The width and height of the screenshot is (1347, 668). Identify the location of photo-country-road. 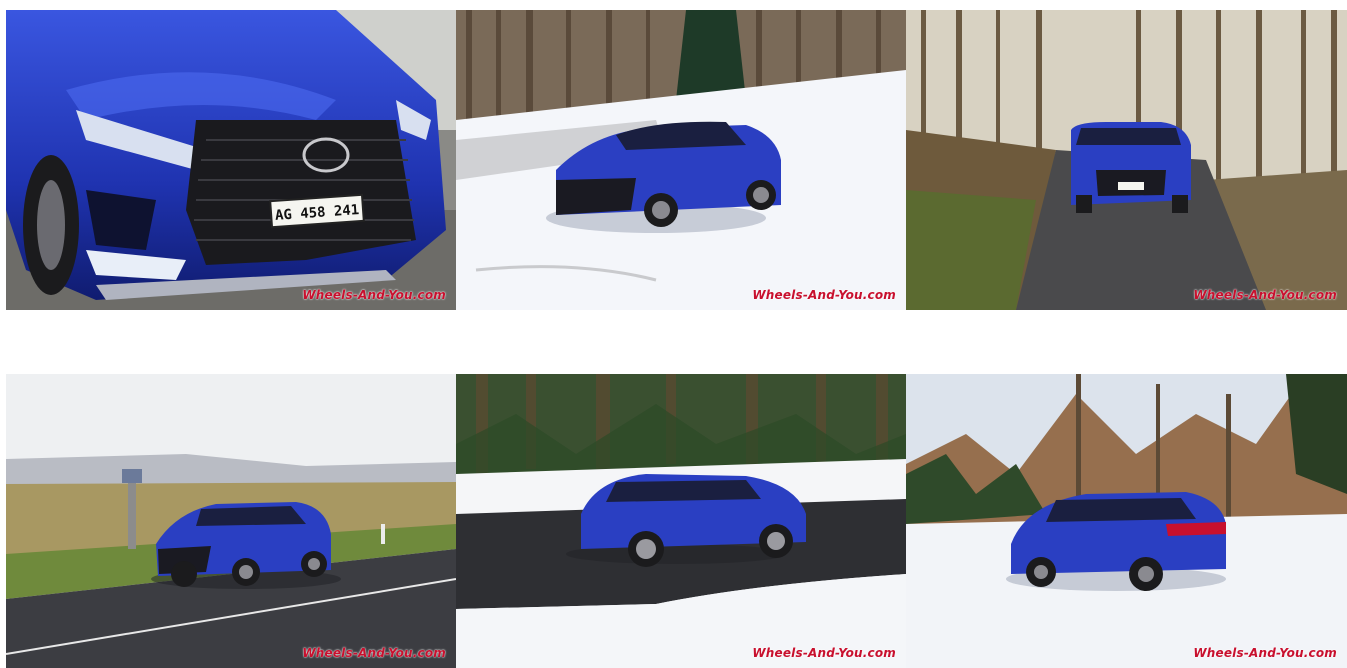
(231, 521).